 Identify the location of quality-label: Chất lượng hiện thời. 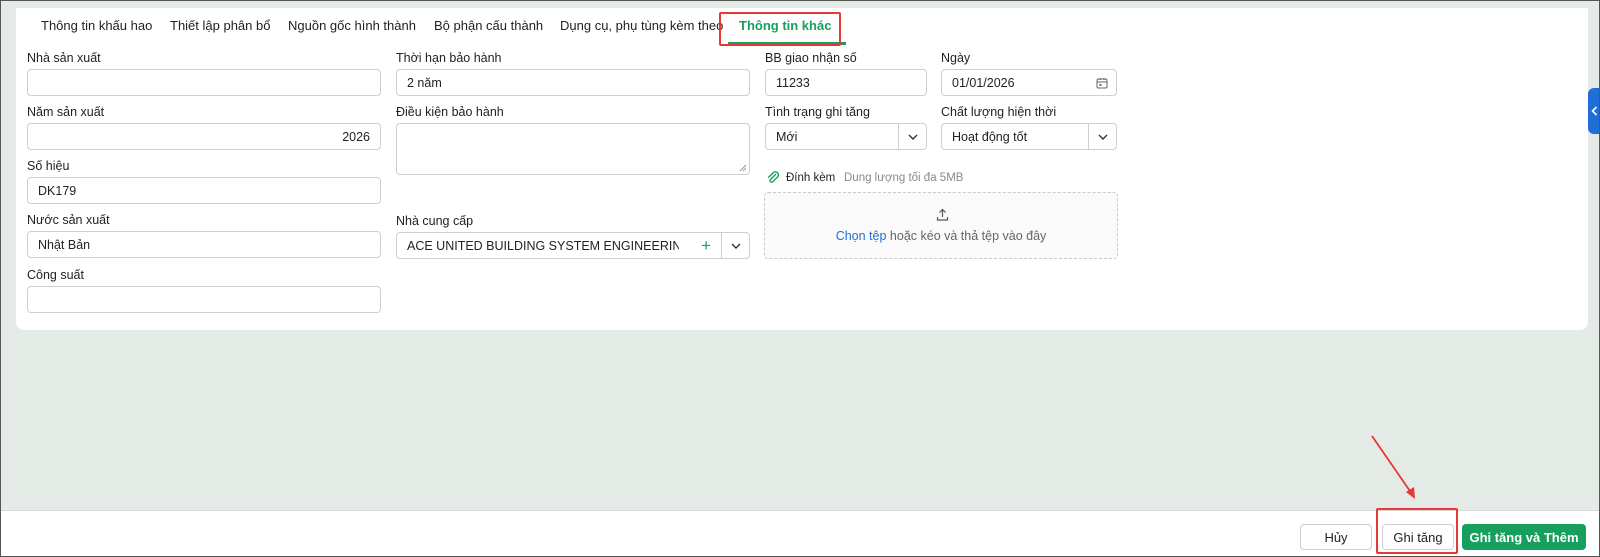
(999, 112).